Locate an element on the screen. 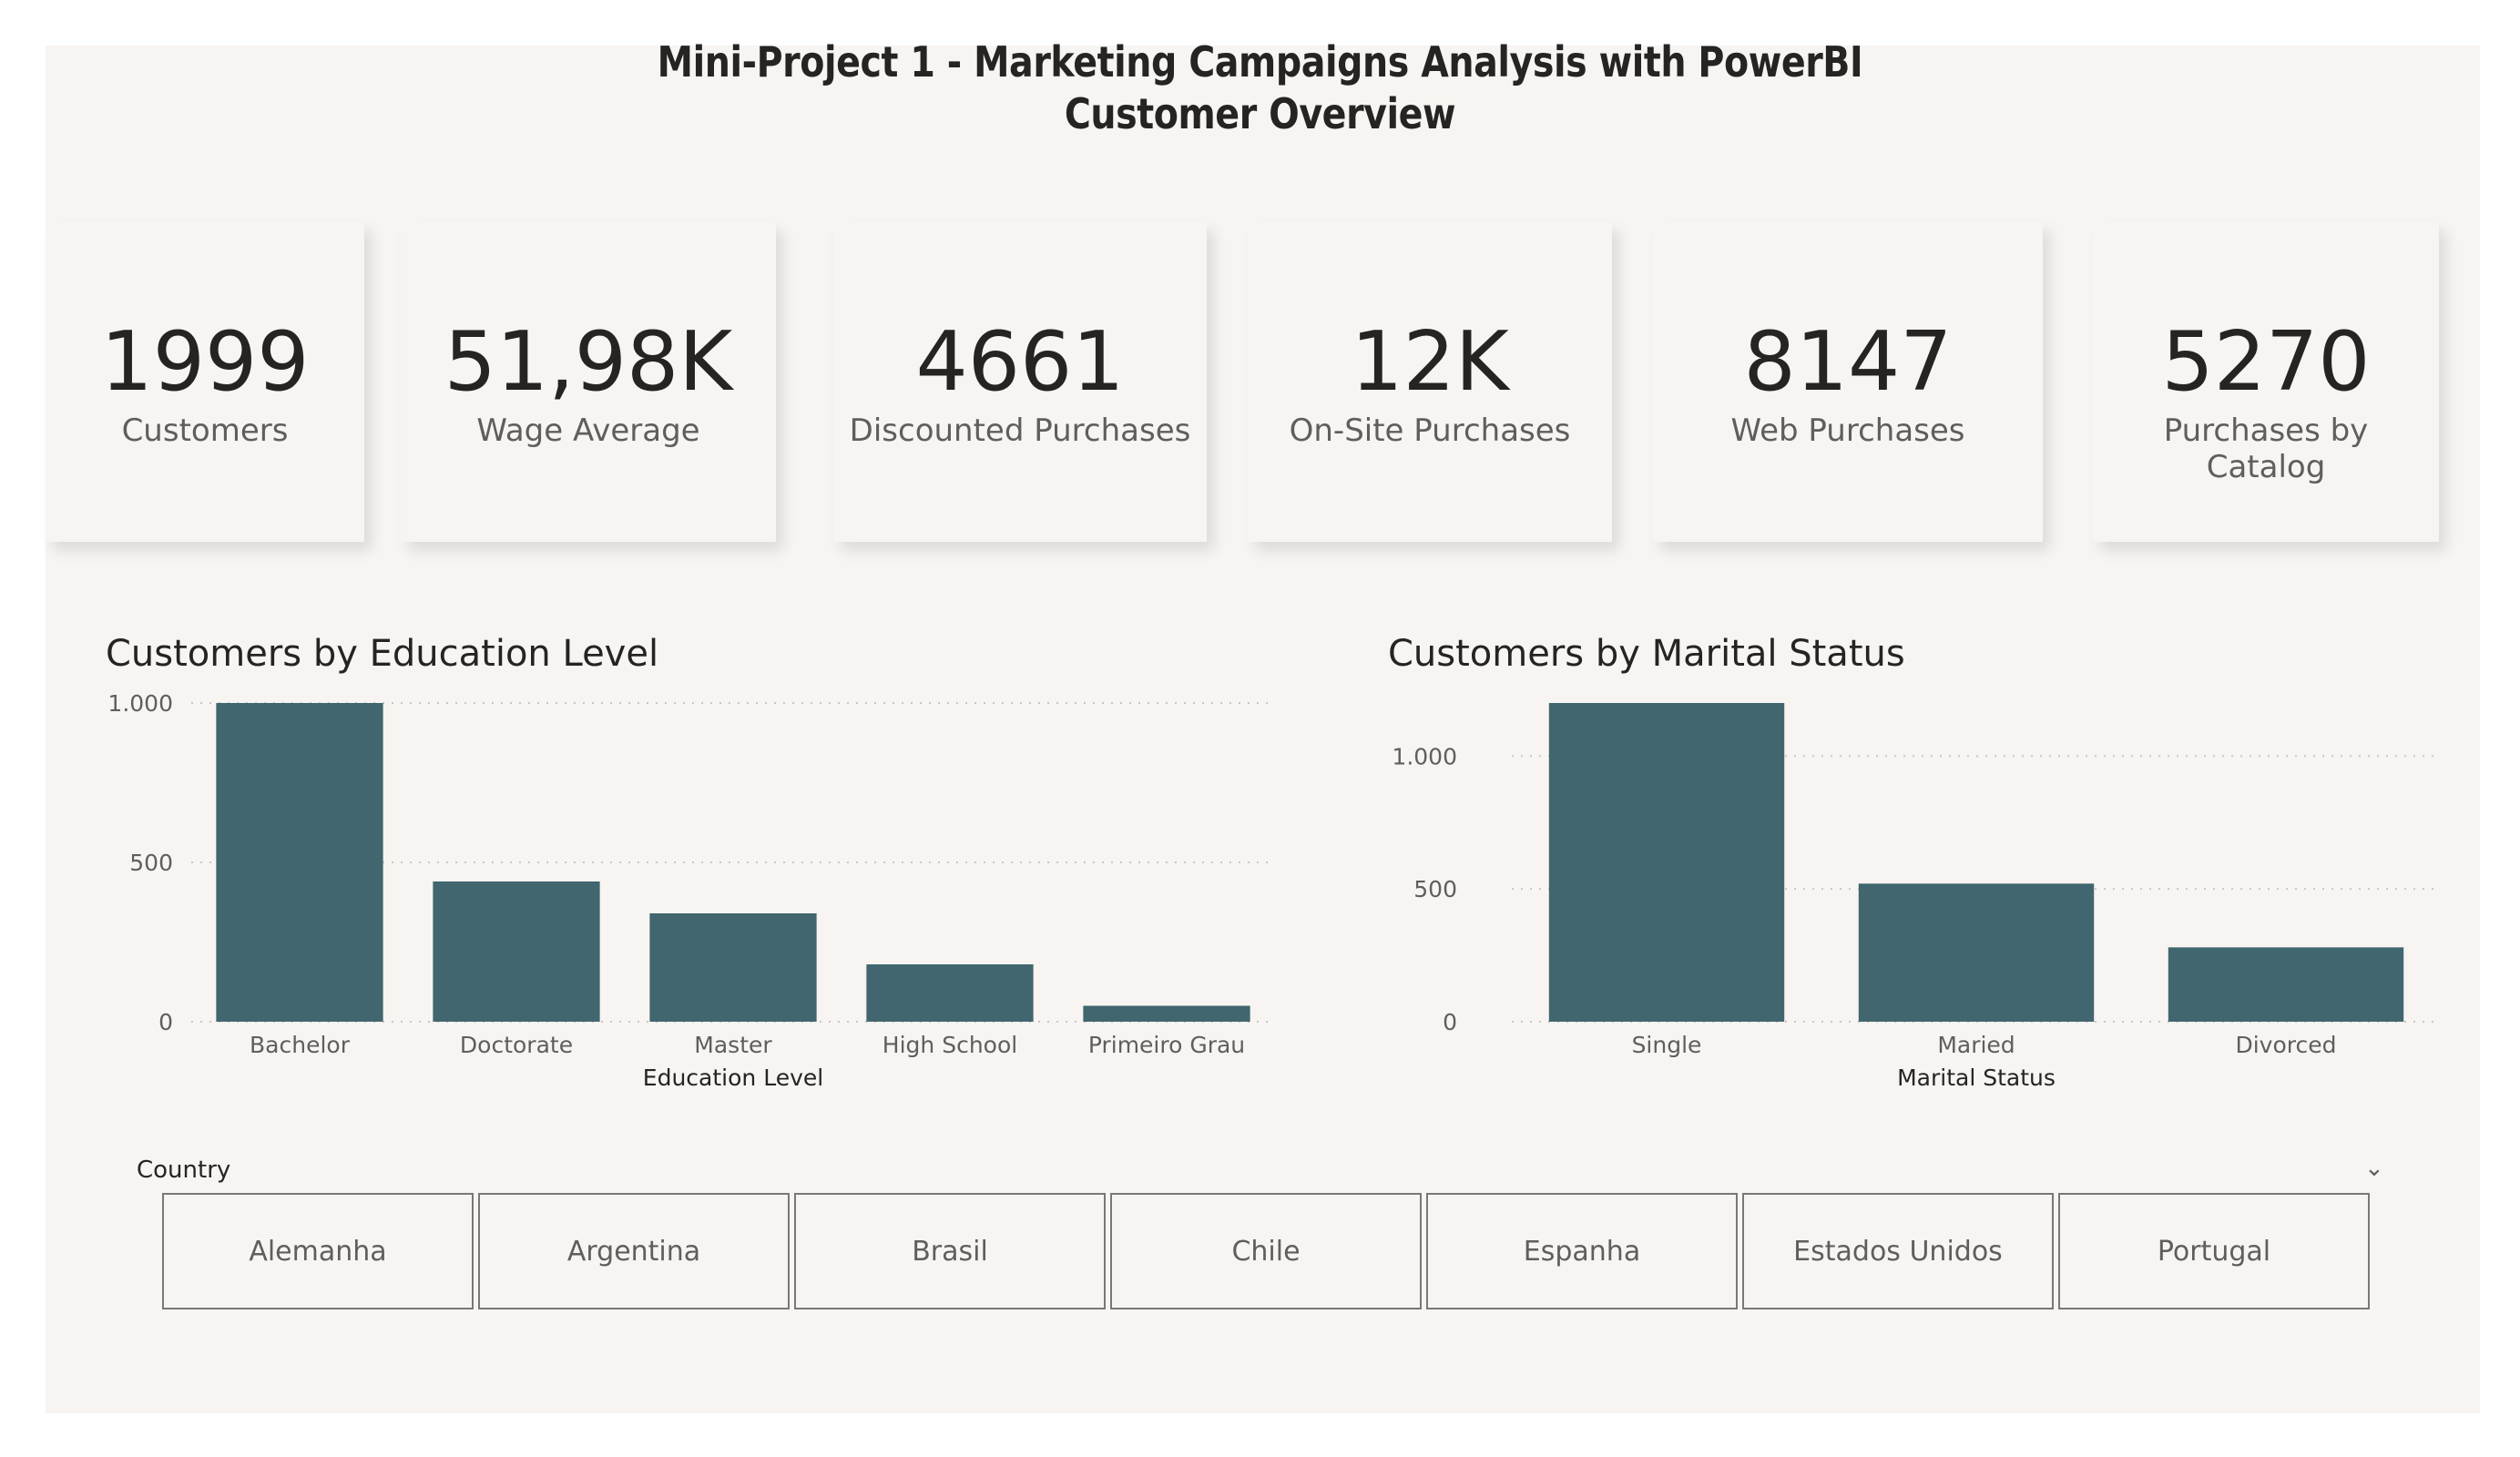  x-tick-label: High School is located at coordinates (950, 1045).